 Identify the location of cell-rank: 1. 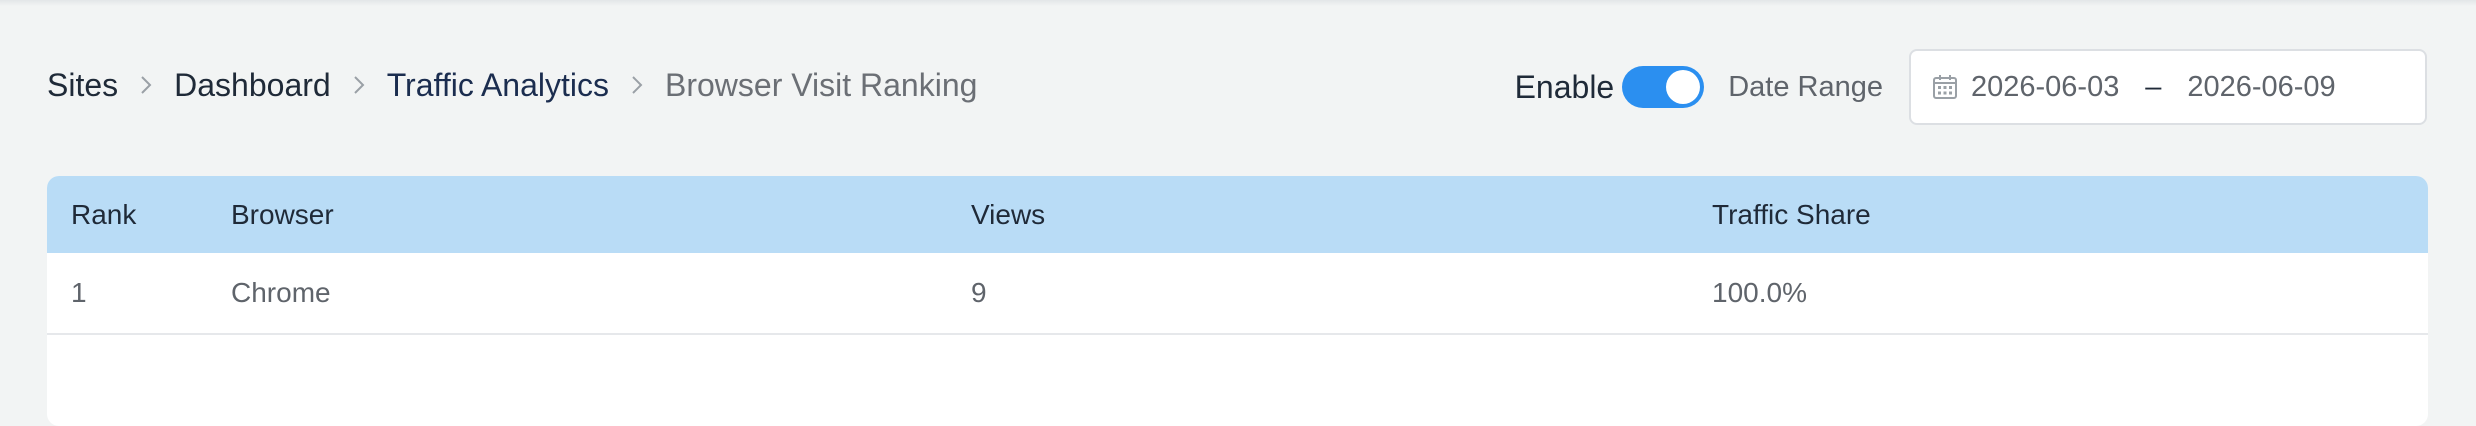
(79, 292).